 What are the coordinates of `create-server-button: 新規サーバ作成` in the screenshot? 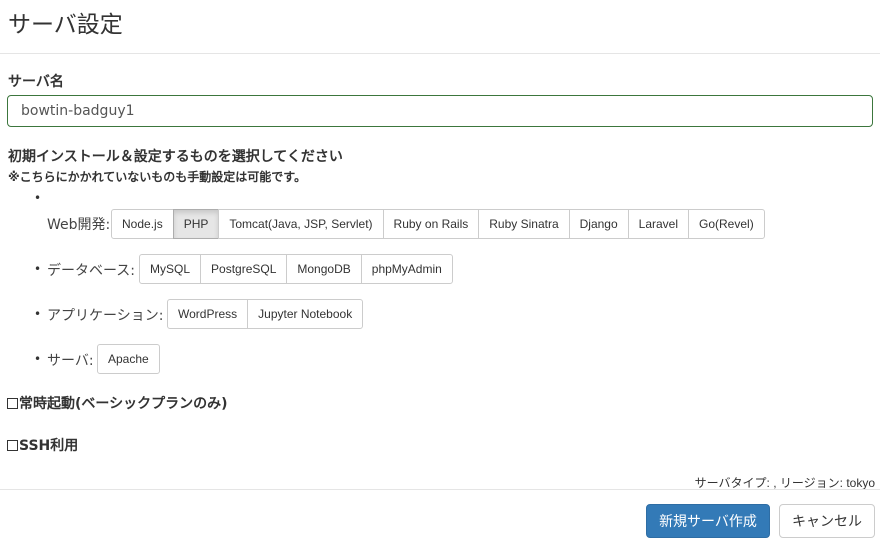 It's located at (708, 521).